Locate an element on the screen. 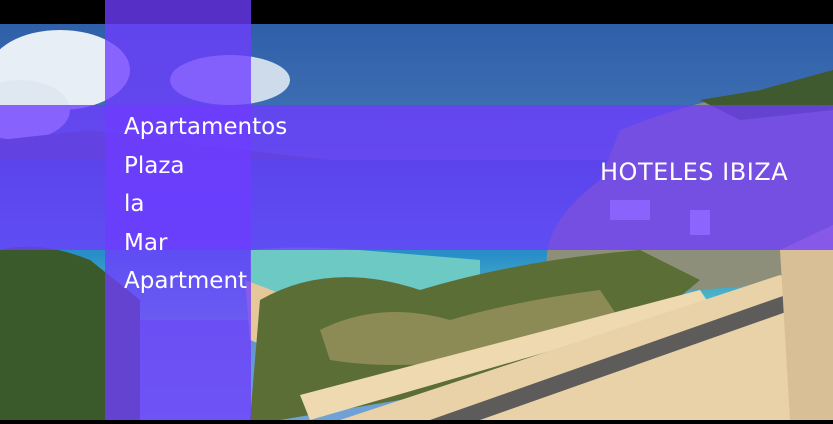 This screenshot has width=833, height=424. category-label: HOTELES IBIZA is located at coordinates (694, 172).